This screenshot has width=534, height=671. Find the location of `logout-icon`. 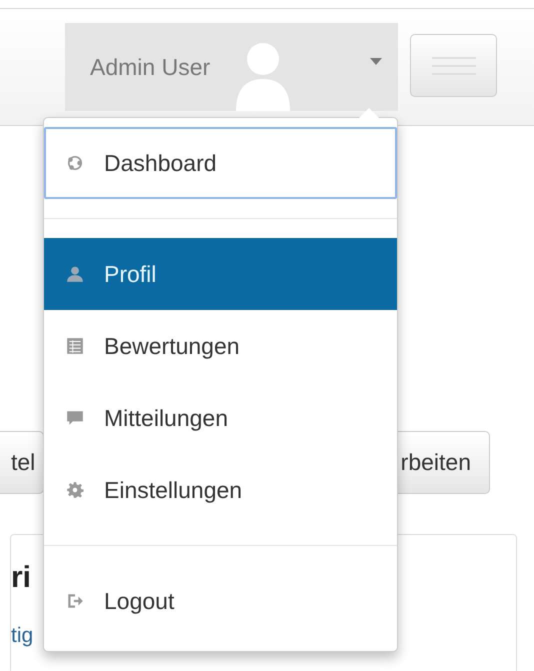

logout-icon is located at coordinates (75, 601).